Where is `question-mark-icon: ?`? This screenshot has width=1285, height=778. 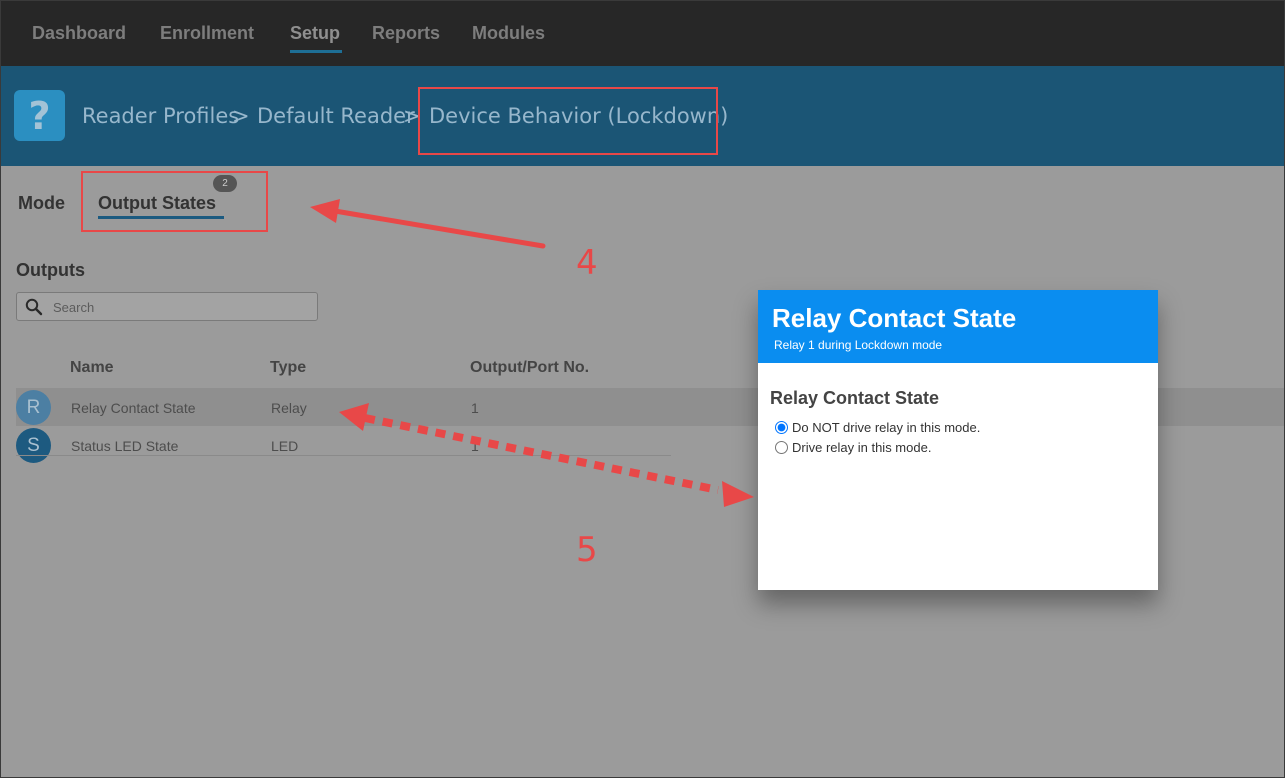 question-mark-icon: ? is located at coordinates (39, 115).